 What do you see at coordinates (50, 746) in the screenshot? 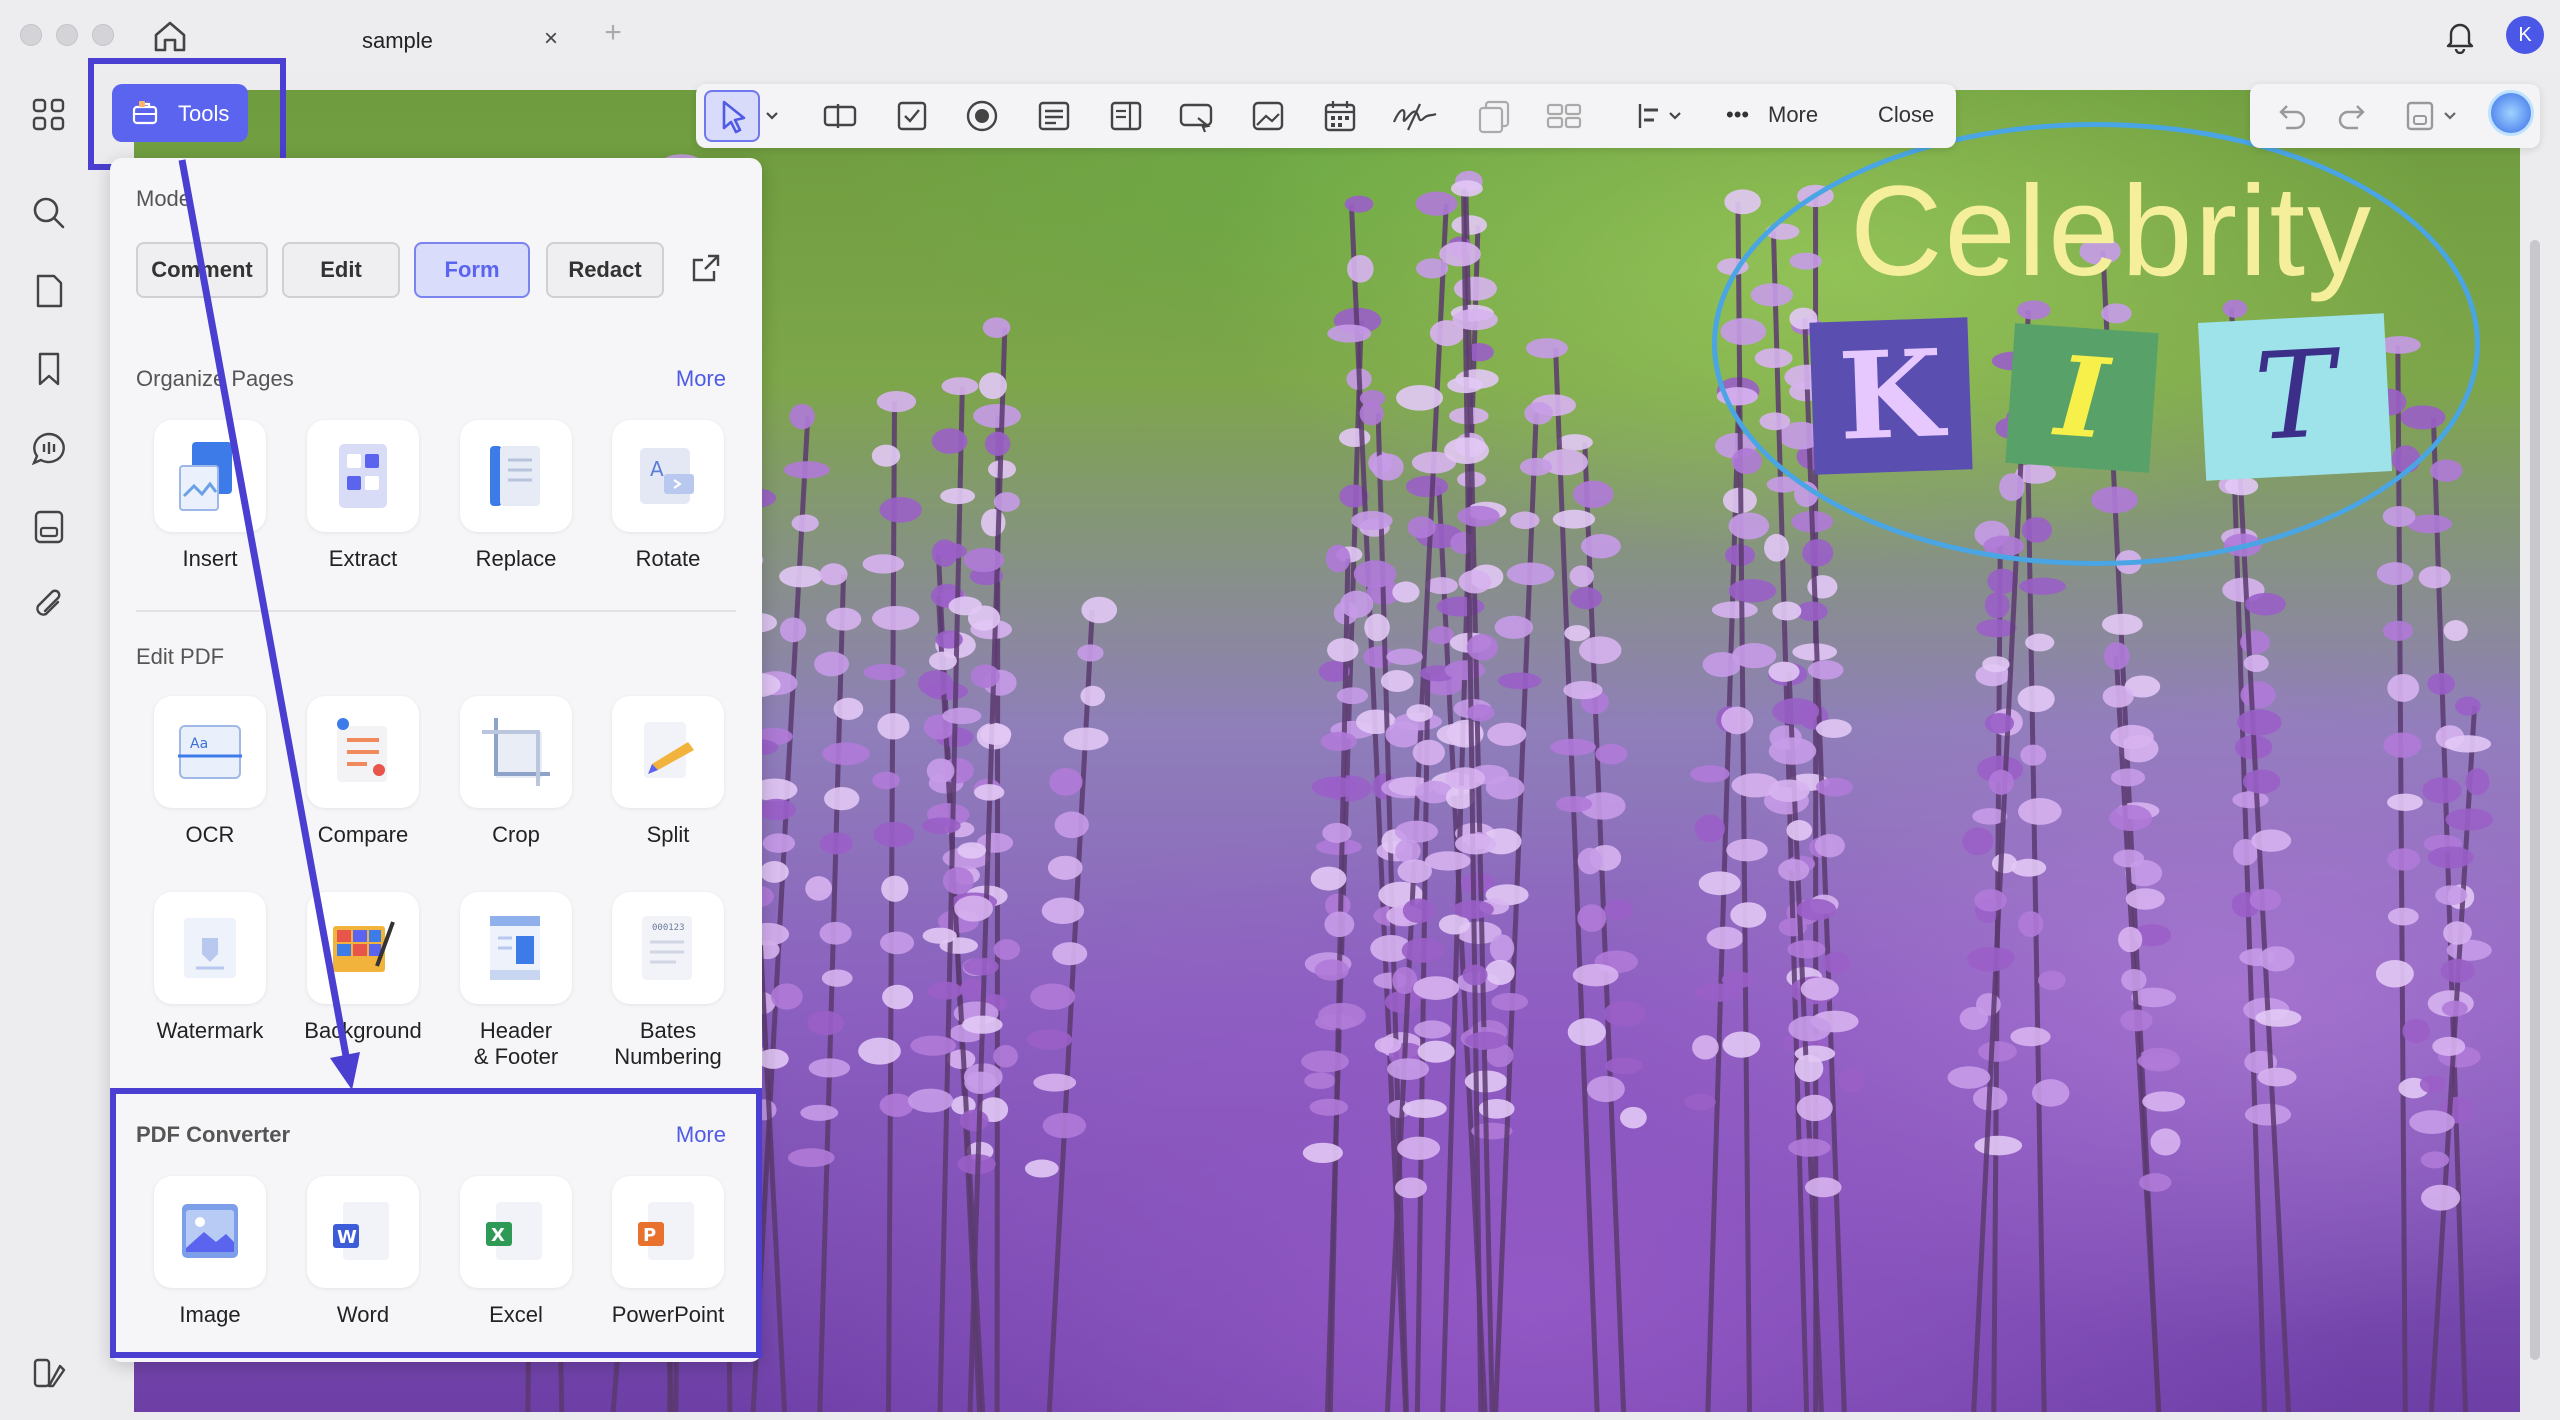
I see `left-rail` at bounding box center [50, 746].